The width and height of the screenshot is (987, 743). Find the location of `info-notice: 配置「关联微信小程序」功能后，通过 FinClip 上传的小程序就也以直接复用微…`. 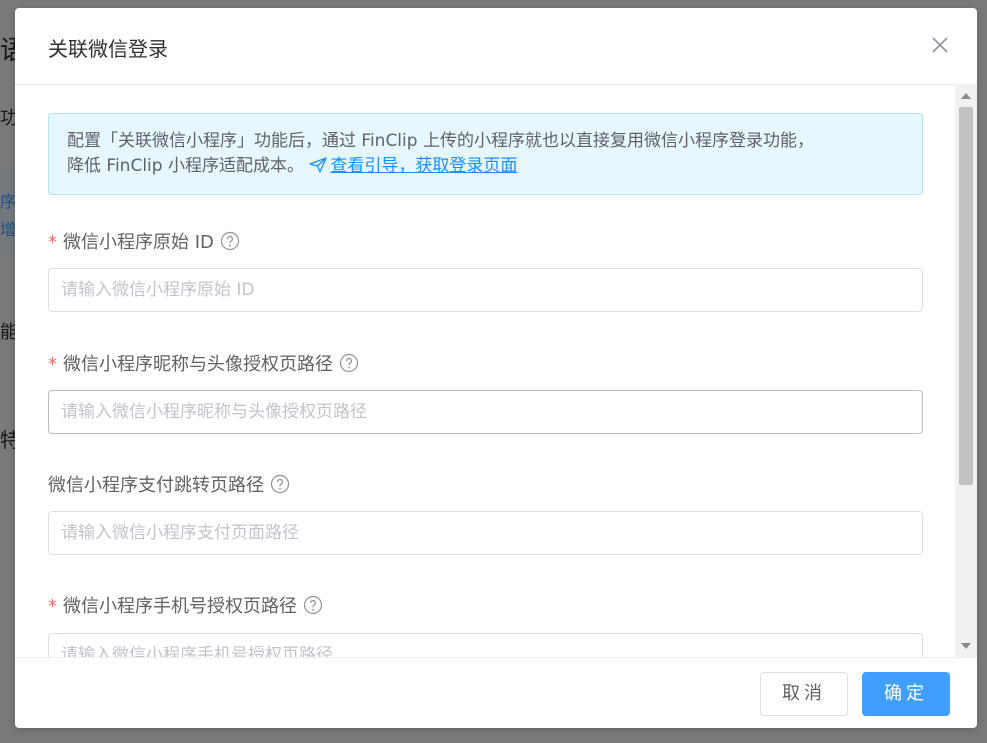

info-notice: 配置「关联微信小程序」功能后，通过 FinClip 上传的小程序就也以直接复用微… is located at coordinates (485, 154).